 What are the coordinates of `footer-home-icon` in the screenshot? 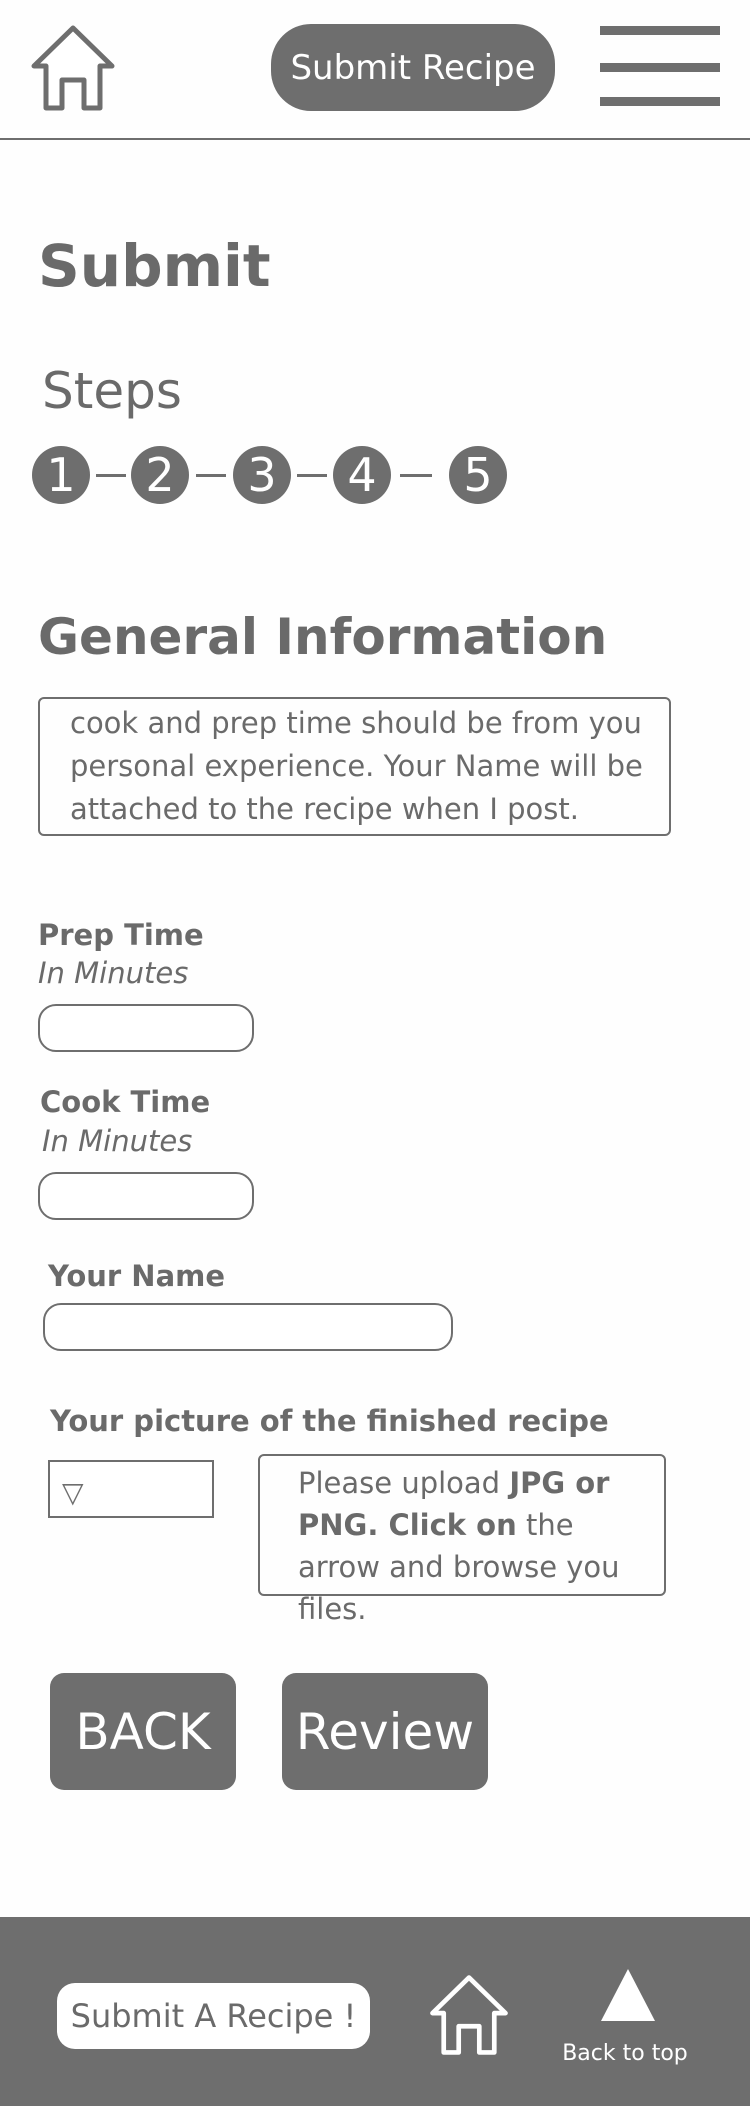 It's located at (469, 2015).